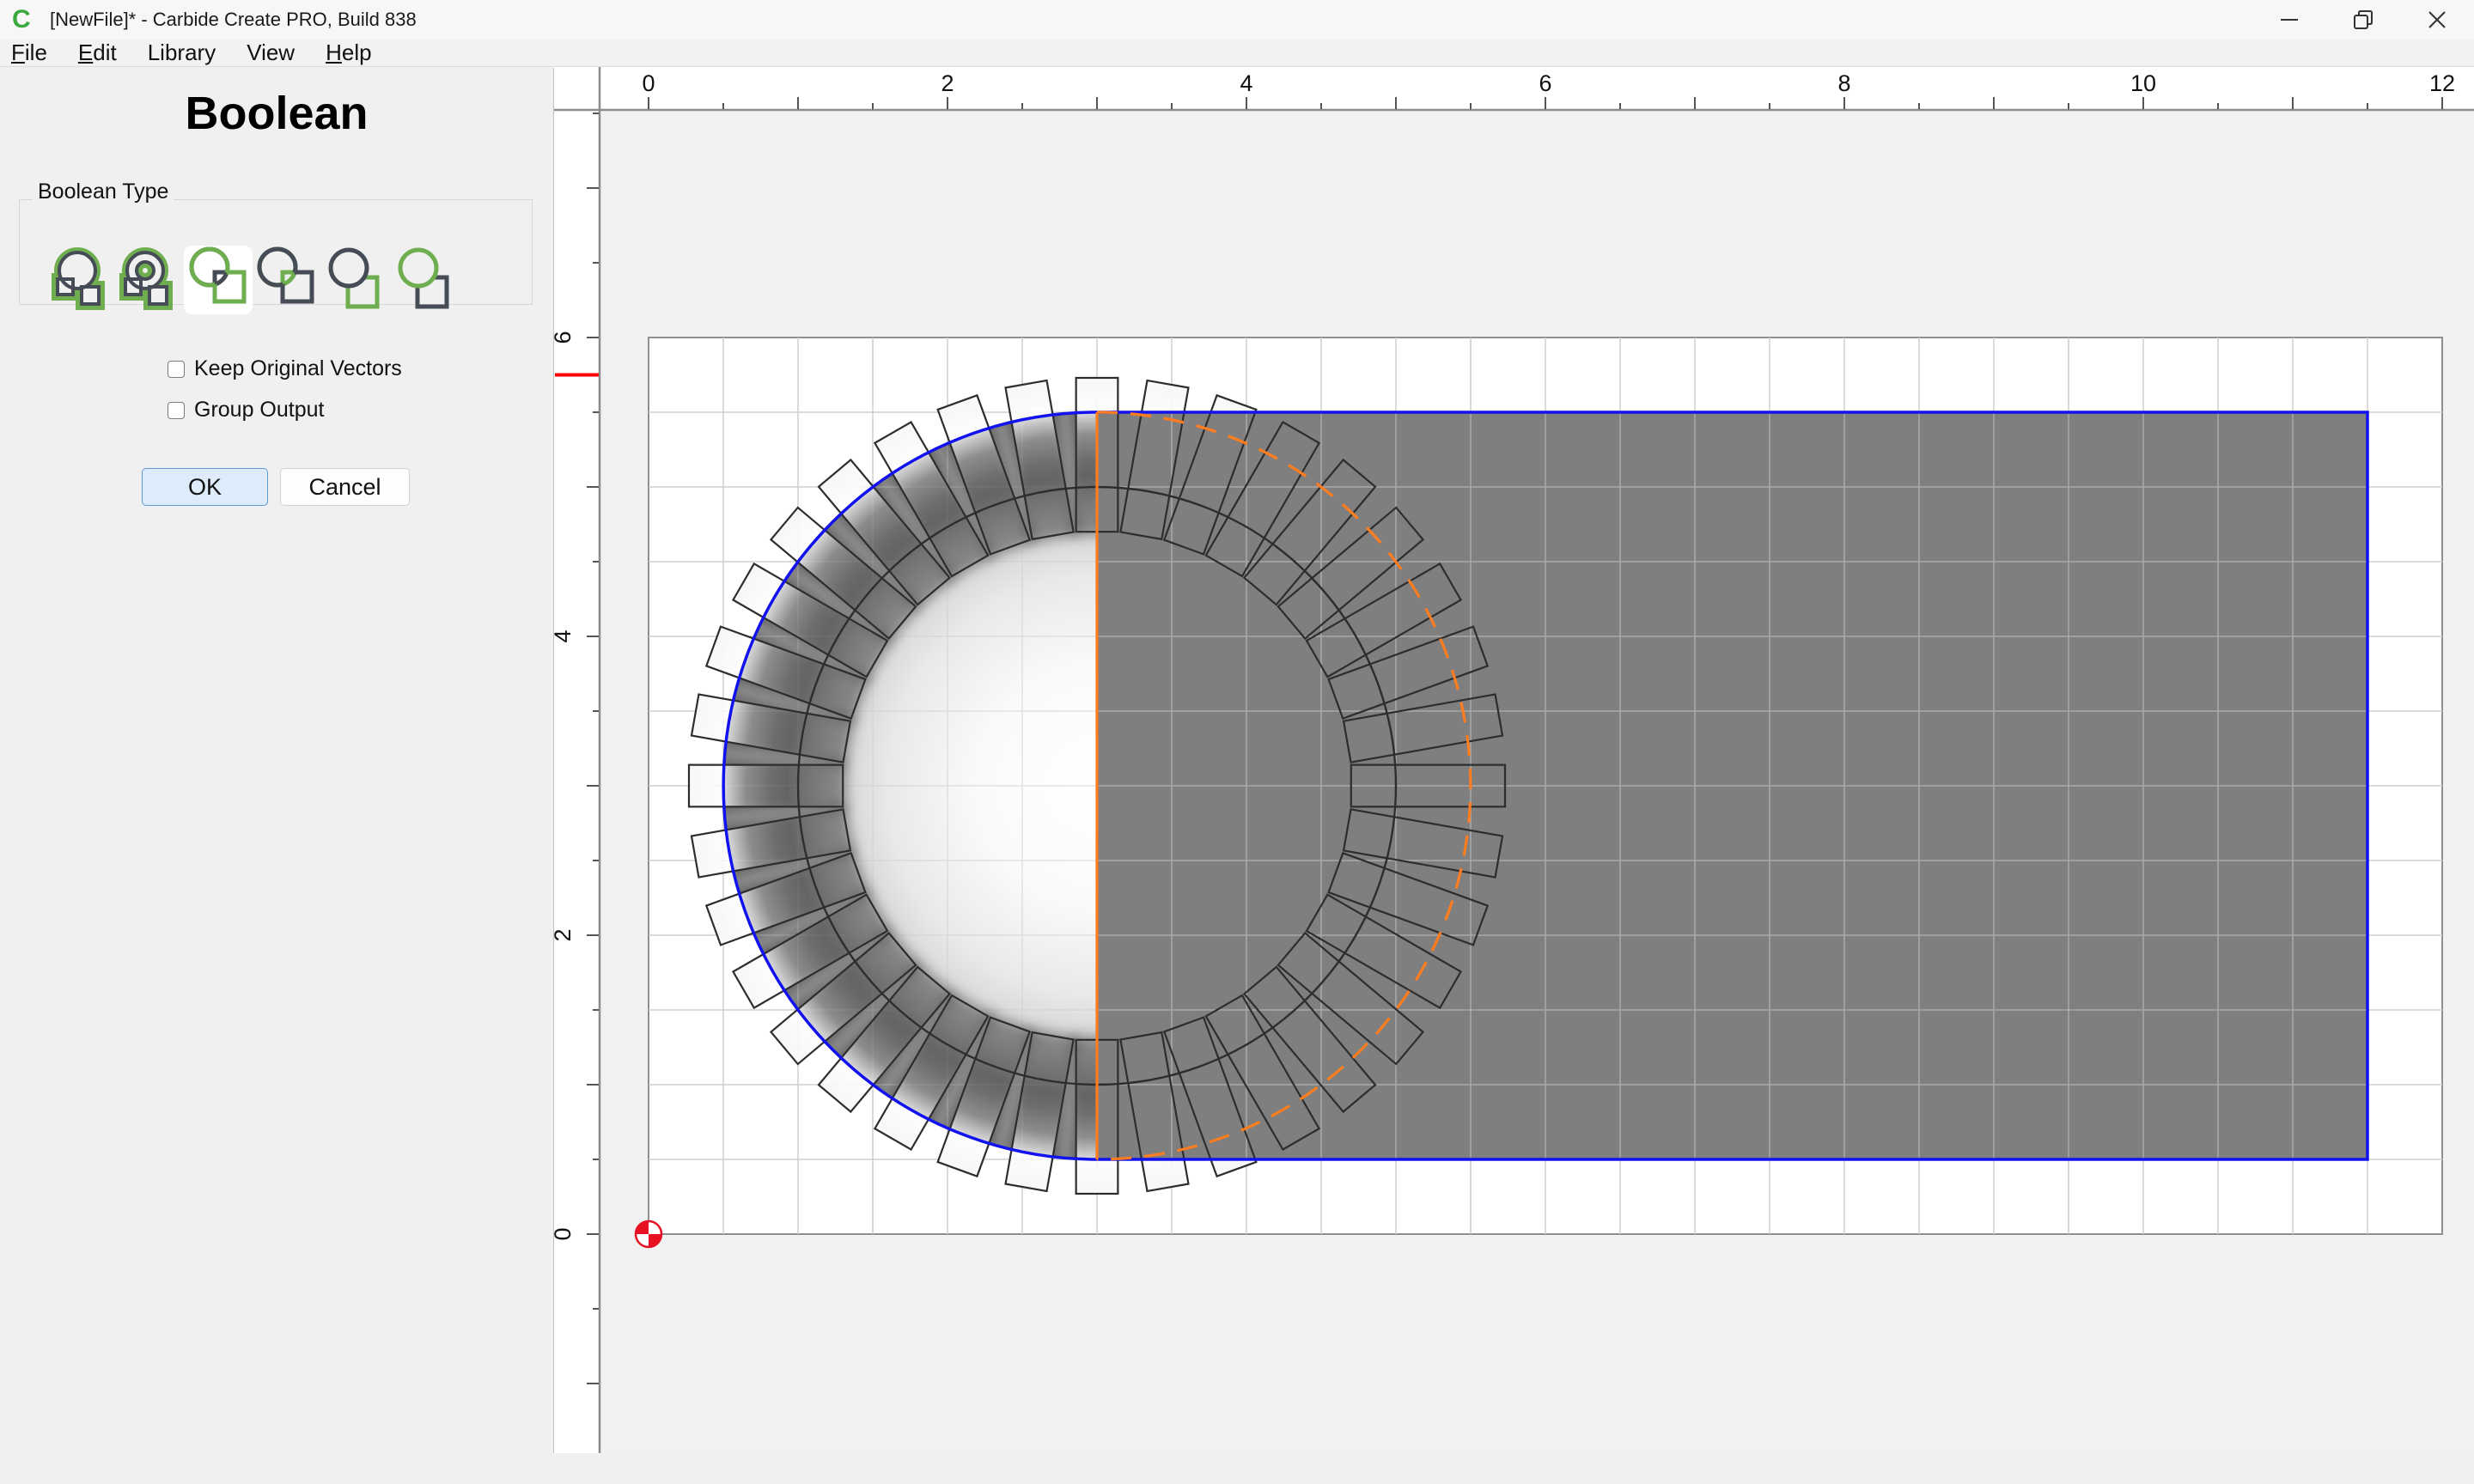 The image size is (2474, 1484). Describe the element at coordinates (1246, 83) in the screenshot. I see `ruler-x-label: 4` at that location.